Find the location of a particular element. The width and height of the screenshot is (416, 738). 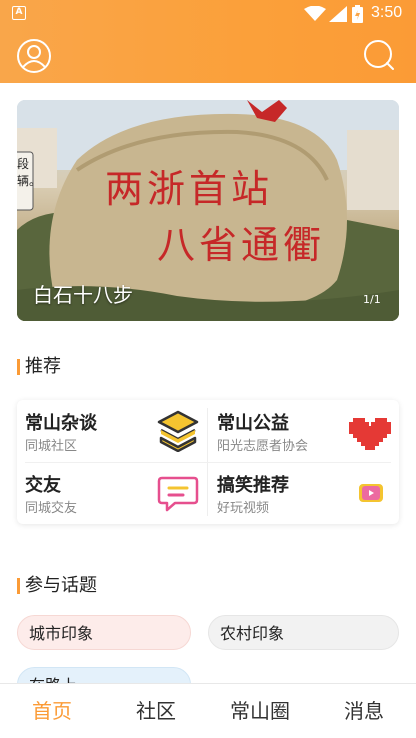

banner-sign-text: 段辆。 is located at coordinates (29, 172).